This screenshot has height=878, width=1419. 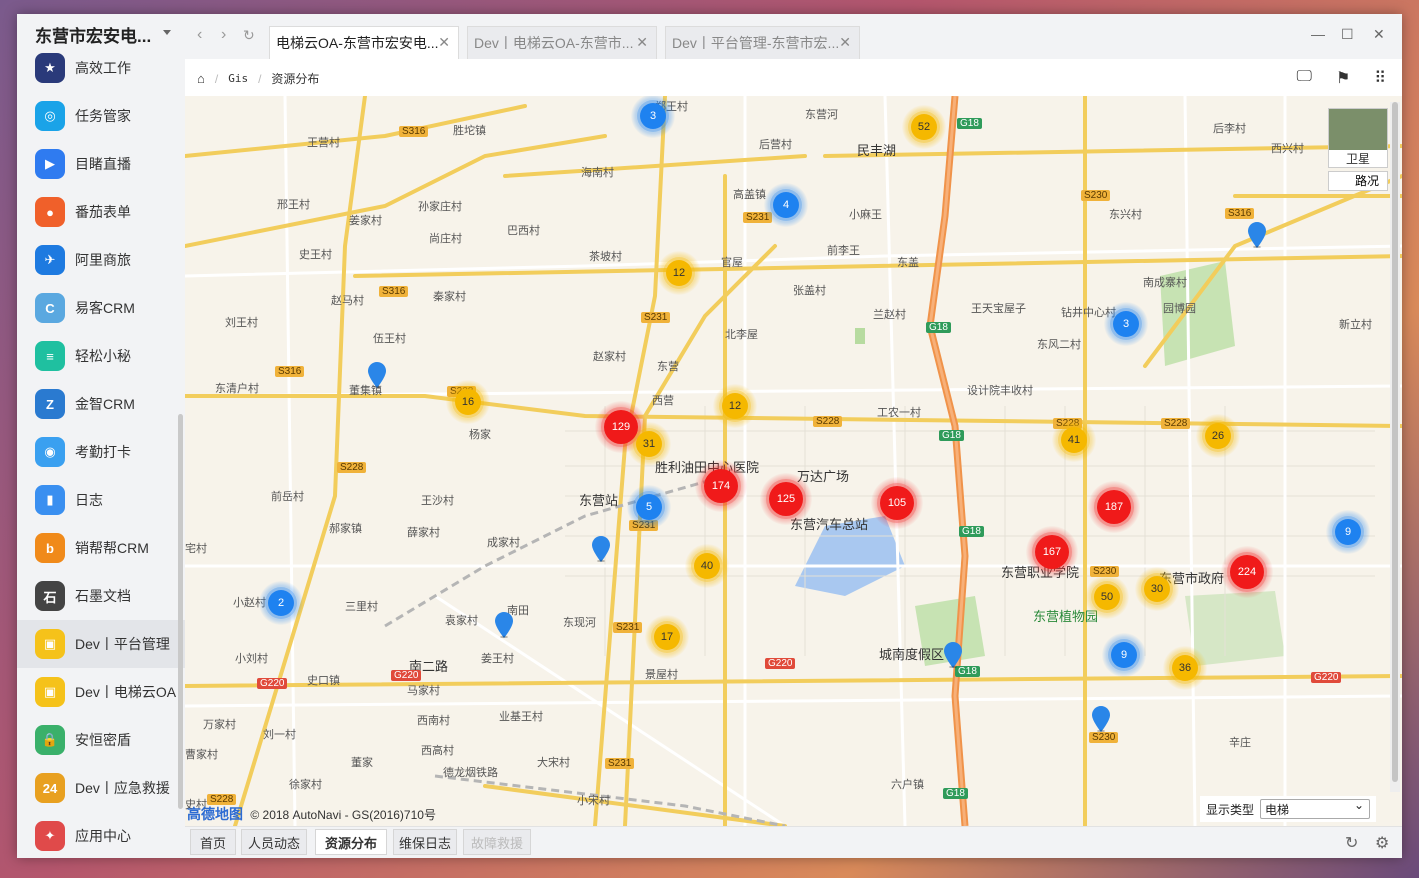 I want to click on resource-cluster: 105, so click(x=897, y=503).